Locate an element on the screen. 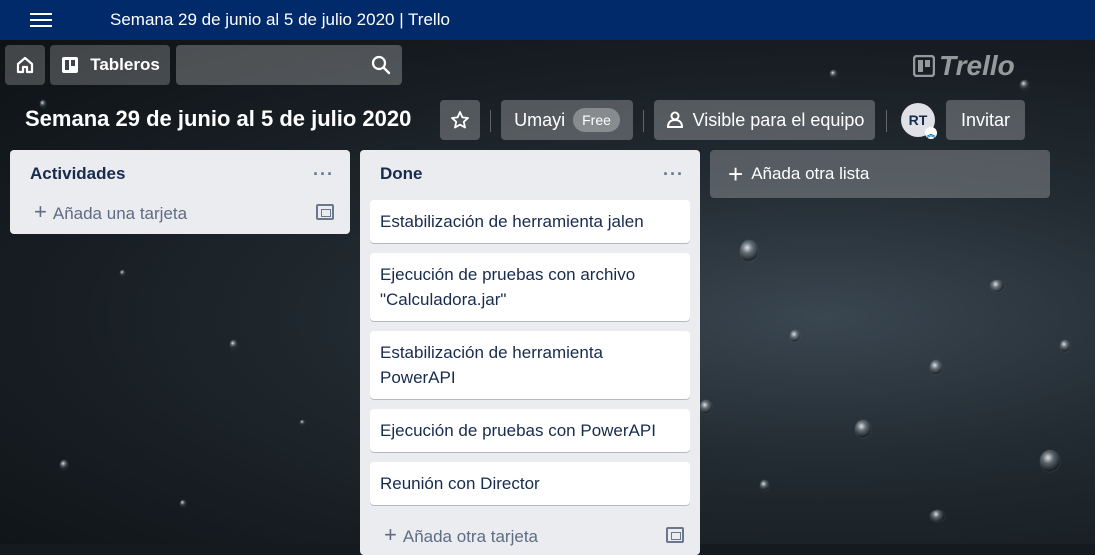 This screenshot has height=555, width=1095. star-button is located at coordinates (460, 120).